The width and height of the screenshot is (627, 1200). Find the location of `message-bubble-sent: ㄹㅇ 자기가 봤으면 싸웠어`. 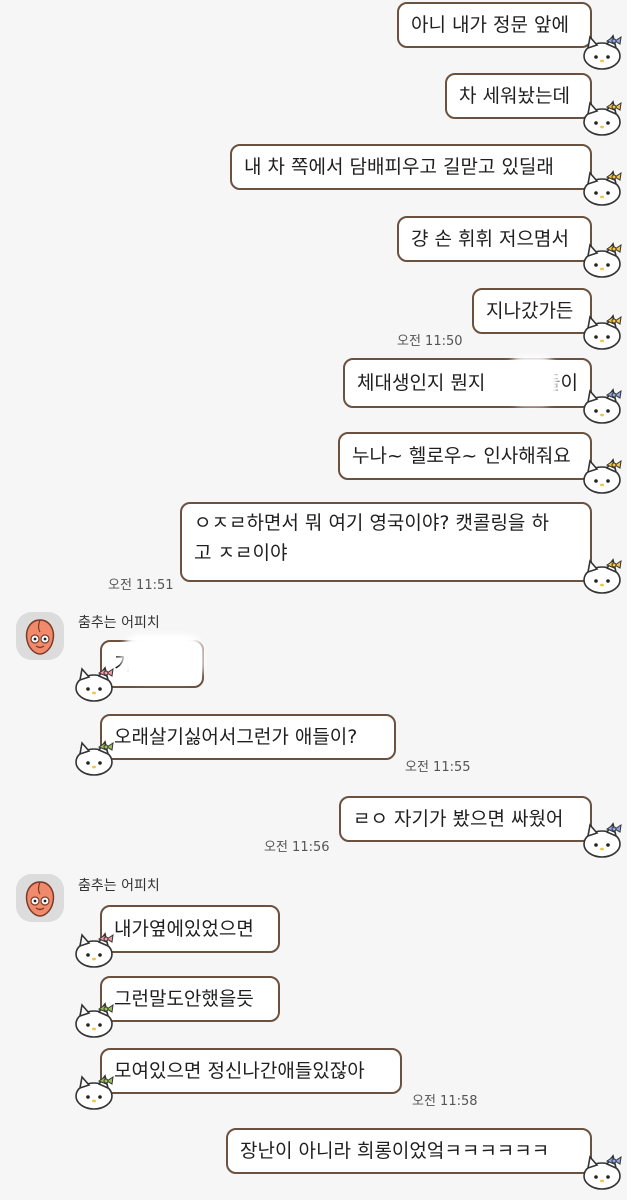

message-bubble-sent: ㄹㅇ 자기가 봤으면 싸웠어 is located at coordinates (465, 819).